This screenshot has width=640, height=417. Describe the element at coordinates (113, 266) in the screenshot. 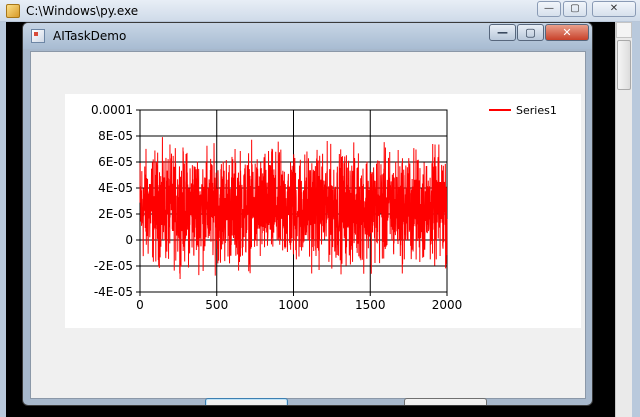

I see `y-tick-label: -2E-05` at that location.